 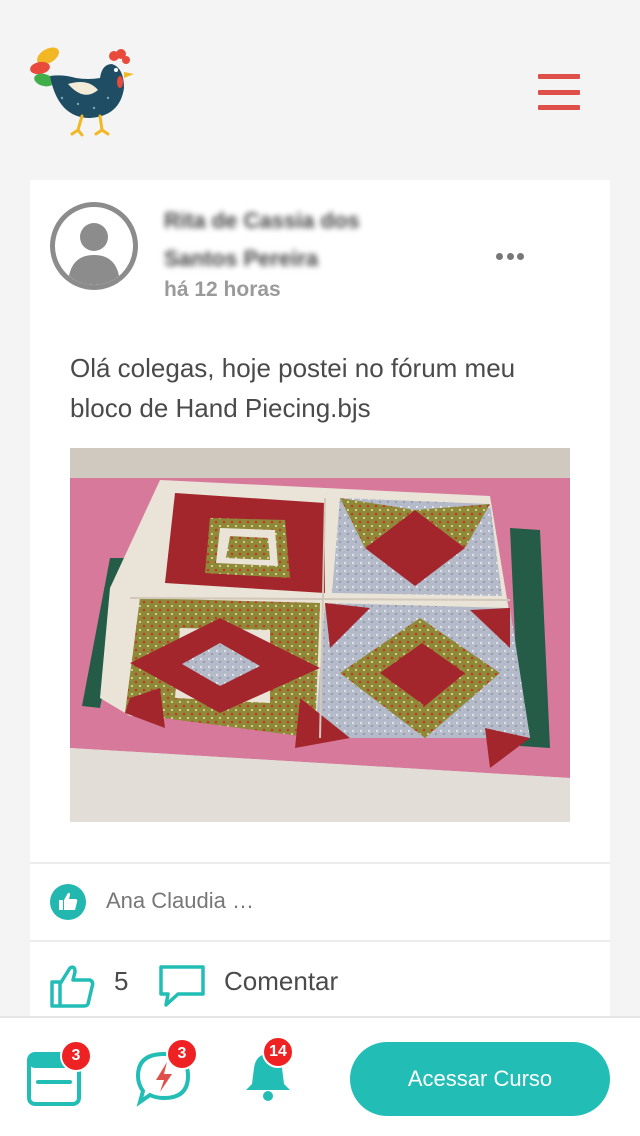 What do you see at coordinates (68, 902) in the screenshot?
I see `thumbs-up-icon` at bounding box center [68, 902].